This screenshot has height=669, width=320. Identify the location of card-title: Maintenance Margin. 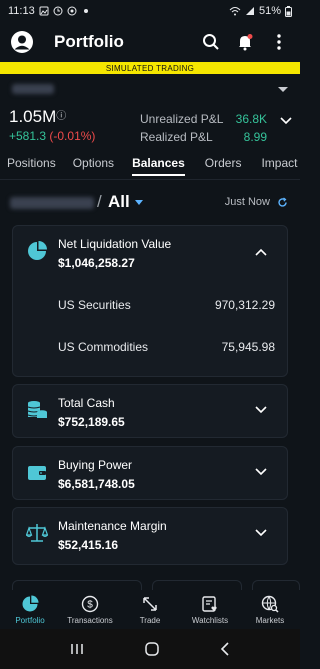
(112, 526).